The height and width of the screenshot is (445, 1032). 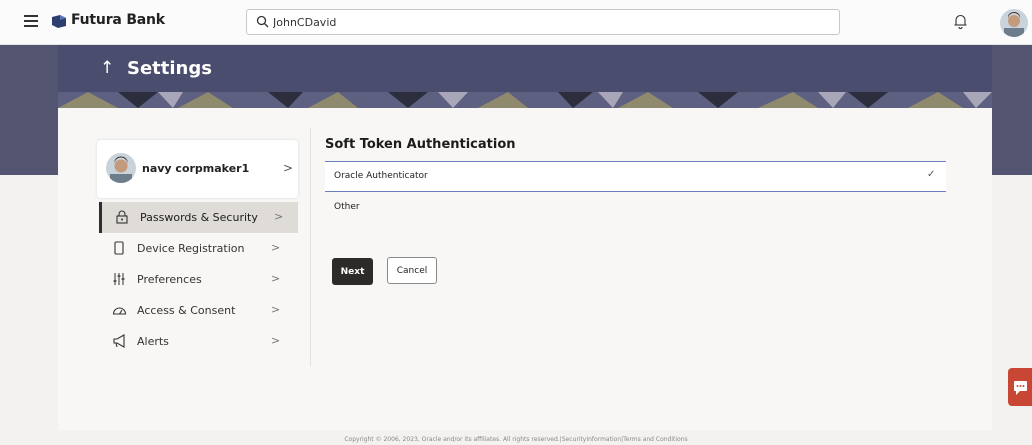 I want to click on profile-avatar, so click(x=121, y=168).